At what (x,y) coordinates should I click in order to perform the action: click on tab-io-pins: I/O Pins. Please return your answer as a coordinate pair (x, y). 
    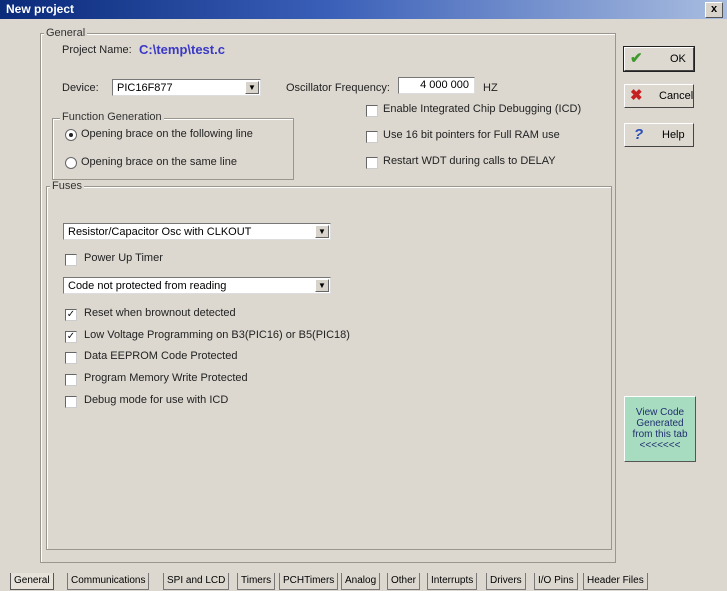
    Looking at the image, I should click on (556, 581).